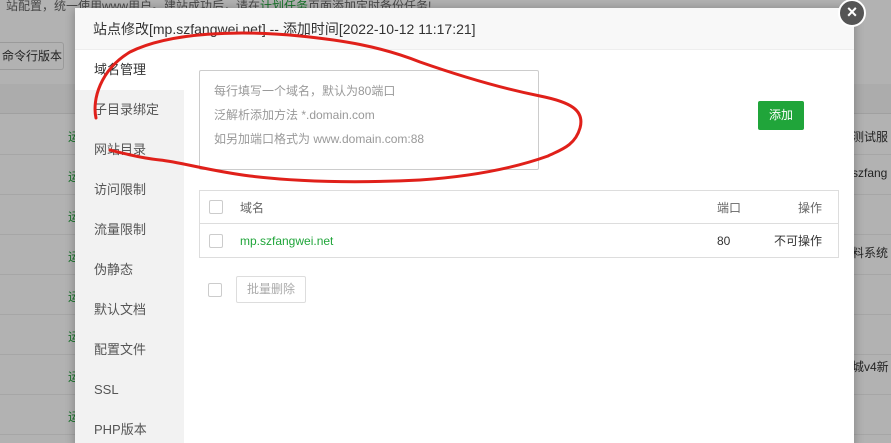 The width and height of the screenshot is (891, 443). What do you see at coordinates (271, 289) in the screenshot?
I see `batch-delete-button: 批量删除` at bounding box center [271, 289].